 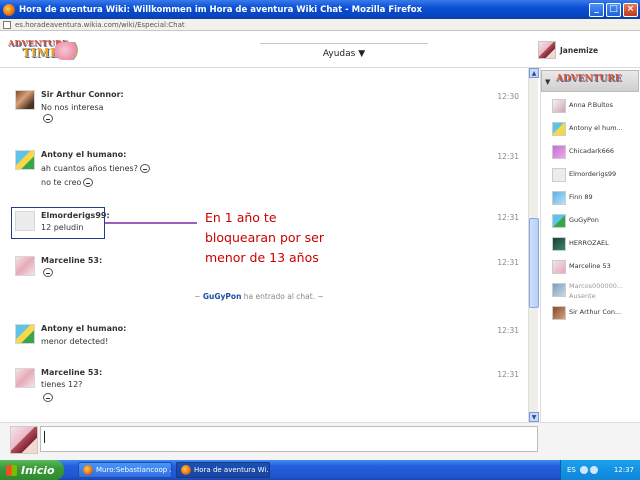 I want to click on adventure-time-logo: ADVENTURE TIME, so click(x=47, y=51).